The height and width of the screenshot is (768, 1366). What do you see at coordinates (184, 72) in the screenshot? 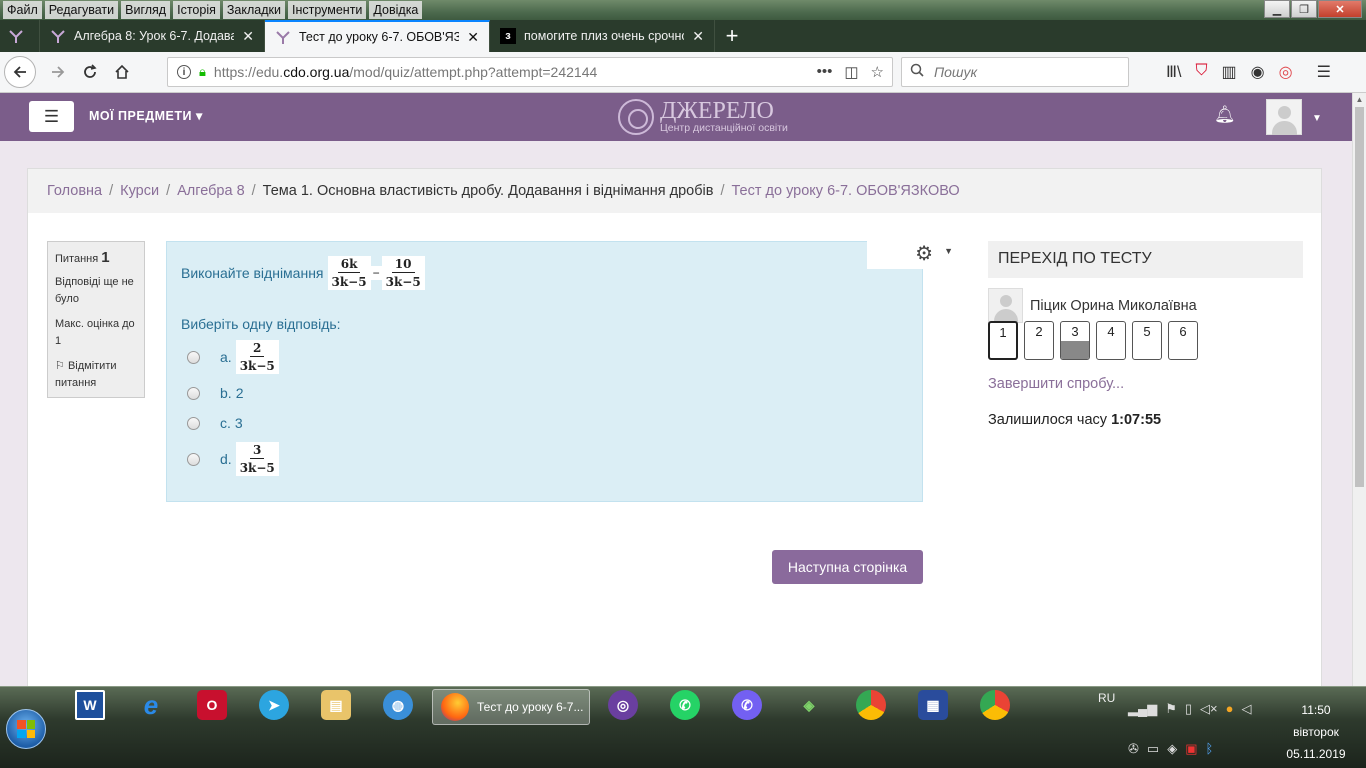
I see `info-icon: i` at bounding box center [184, 72].